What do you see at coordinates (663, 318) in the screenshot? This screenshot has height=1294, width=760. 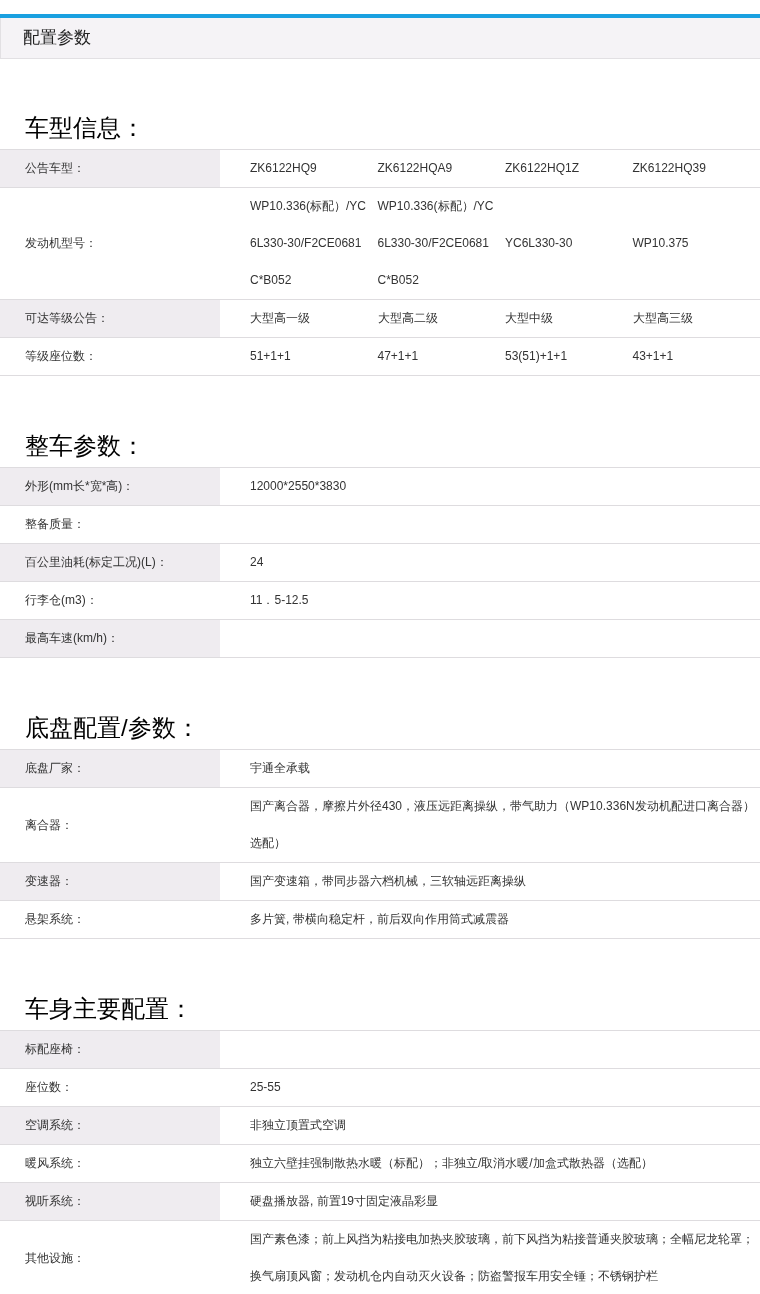 I see `table-cell-text: 大型高三级` at bounding box center [663, 318].